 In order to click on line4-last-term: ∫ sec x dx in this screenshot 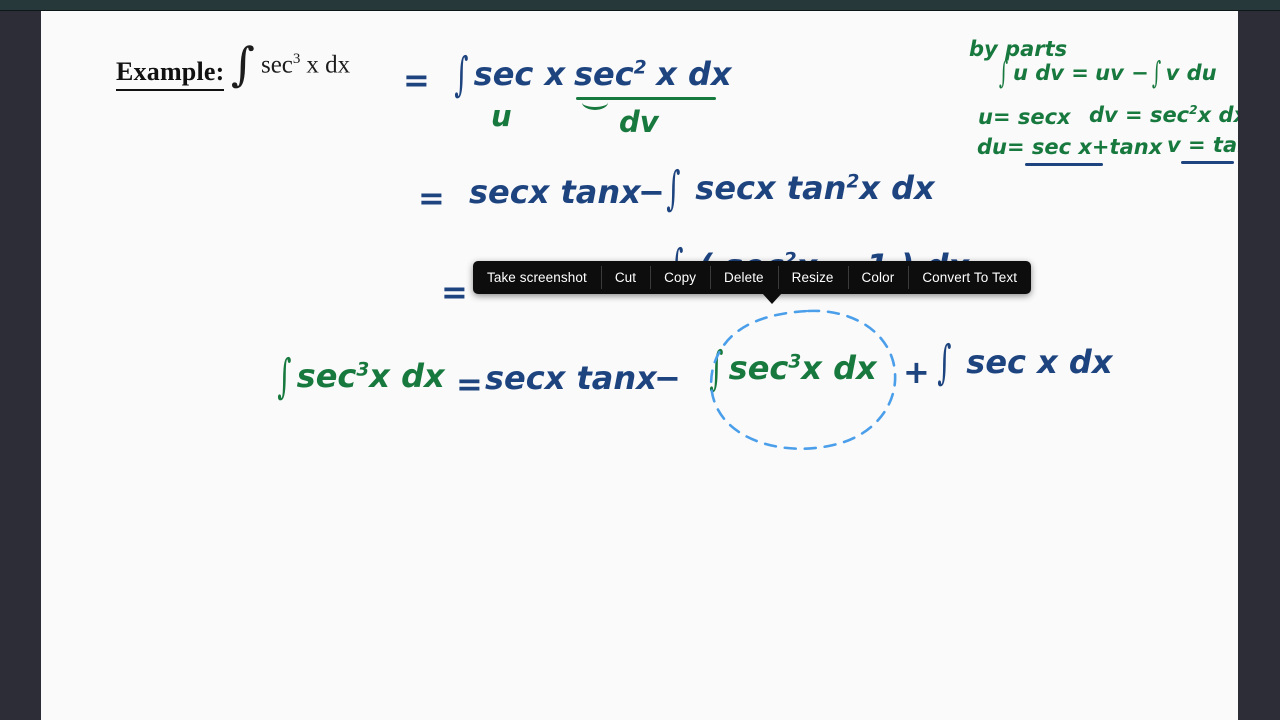, I will do `click(1023, 361)`.